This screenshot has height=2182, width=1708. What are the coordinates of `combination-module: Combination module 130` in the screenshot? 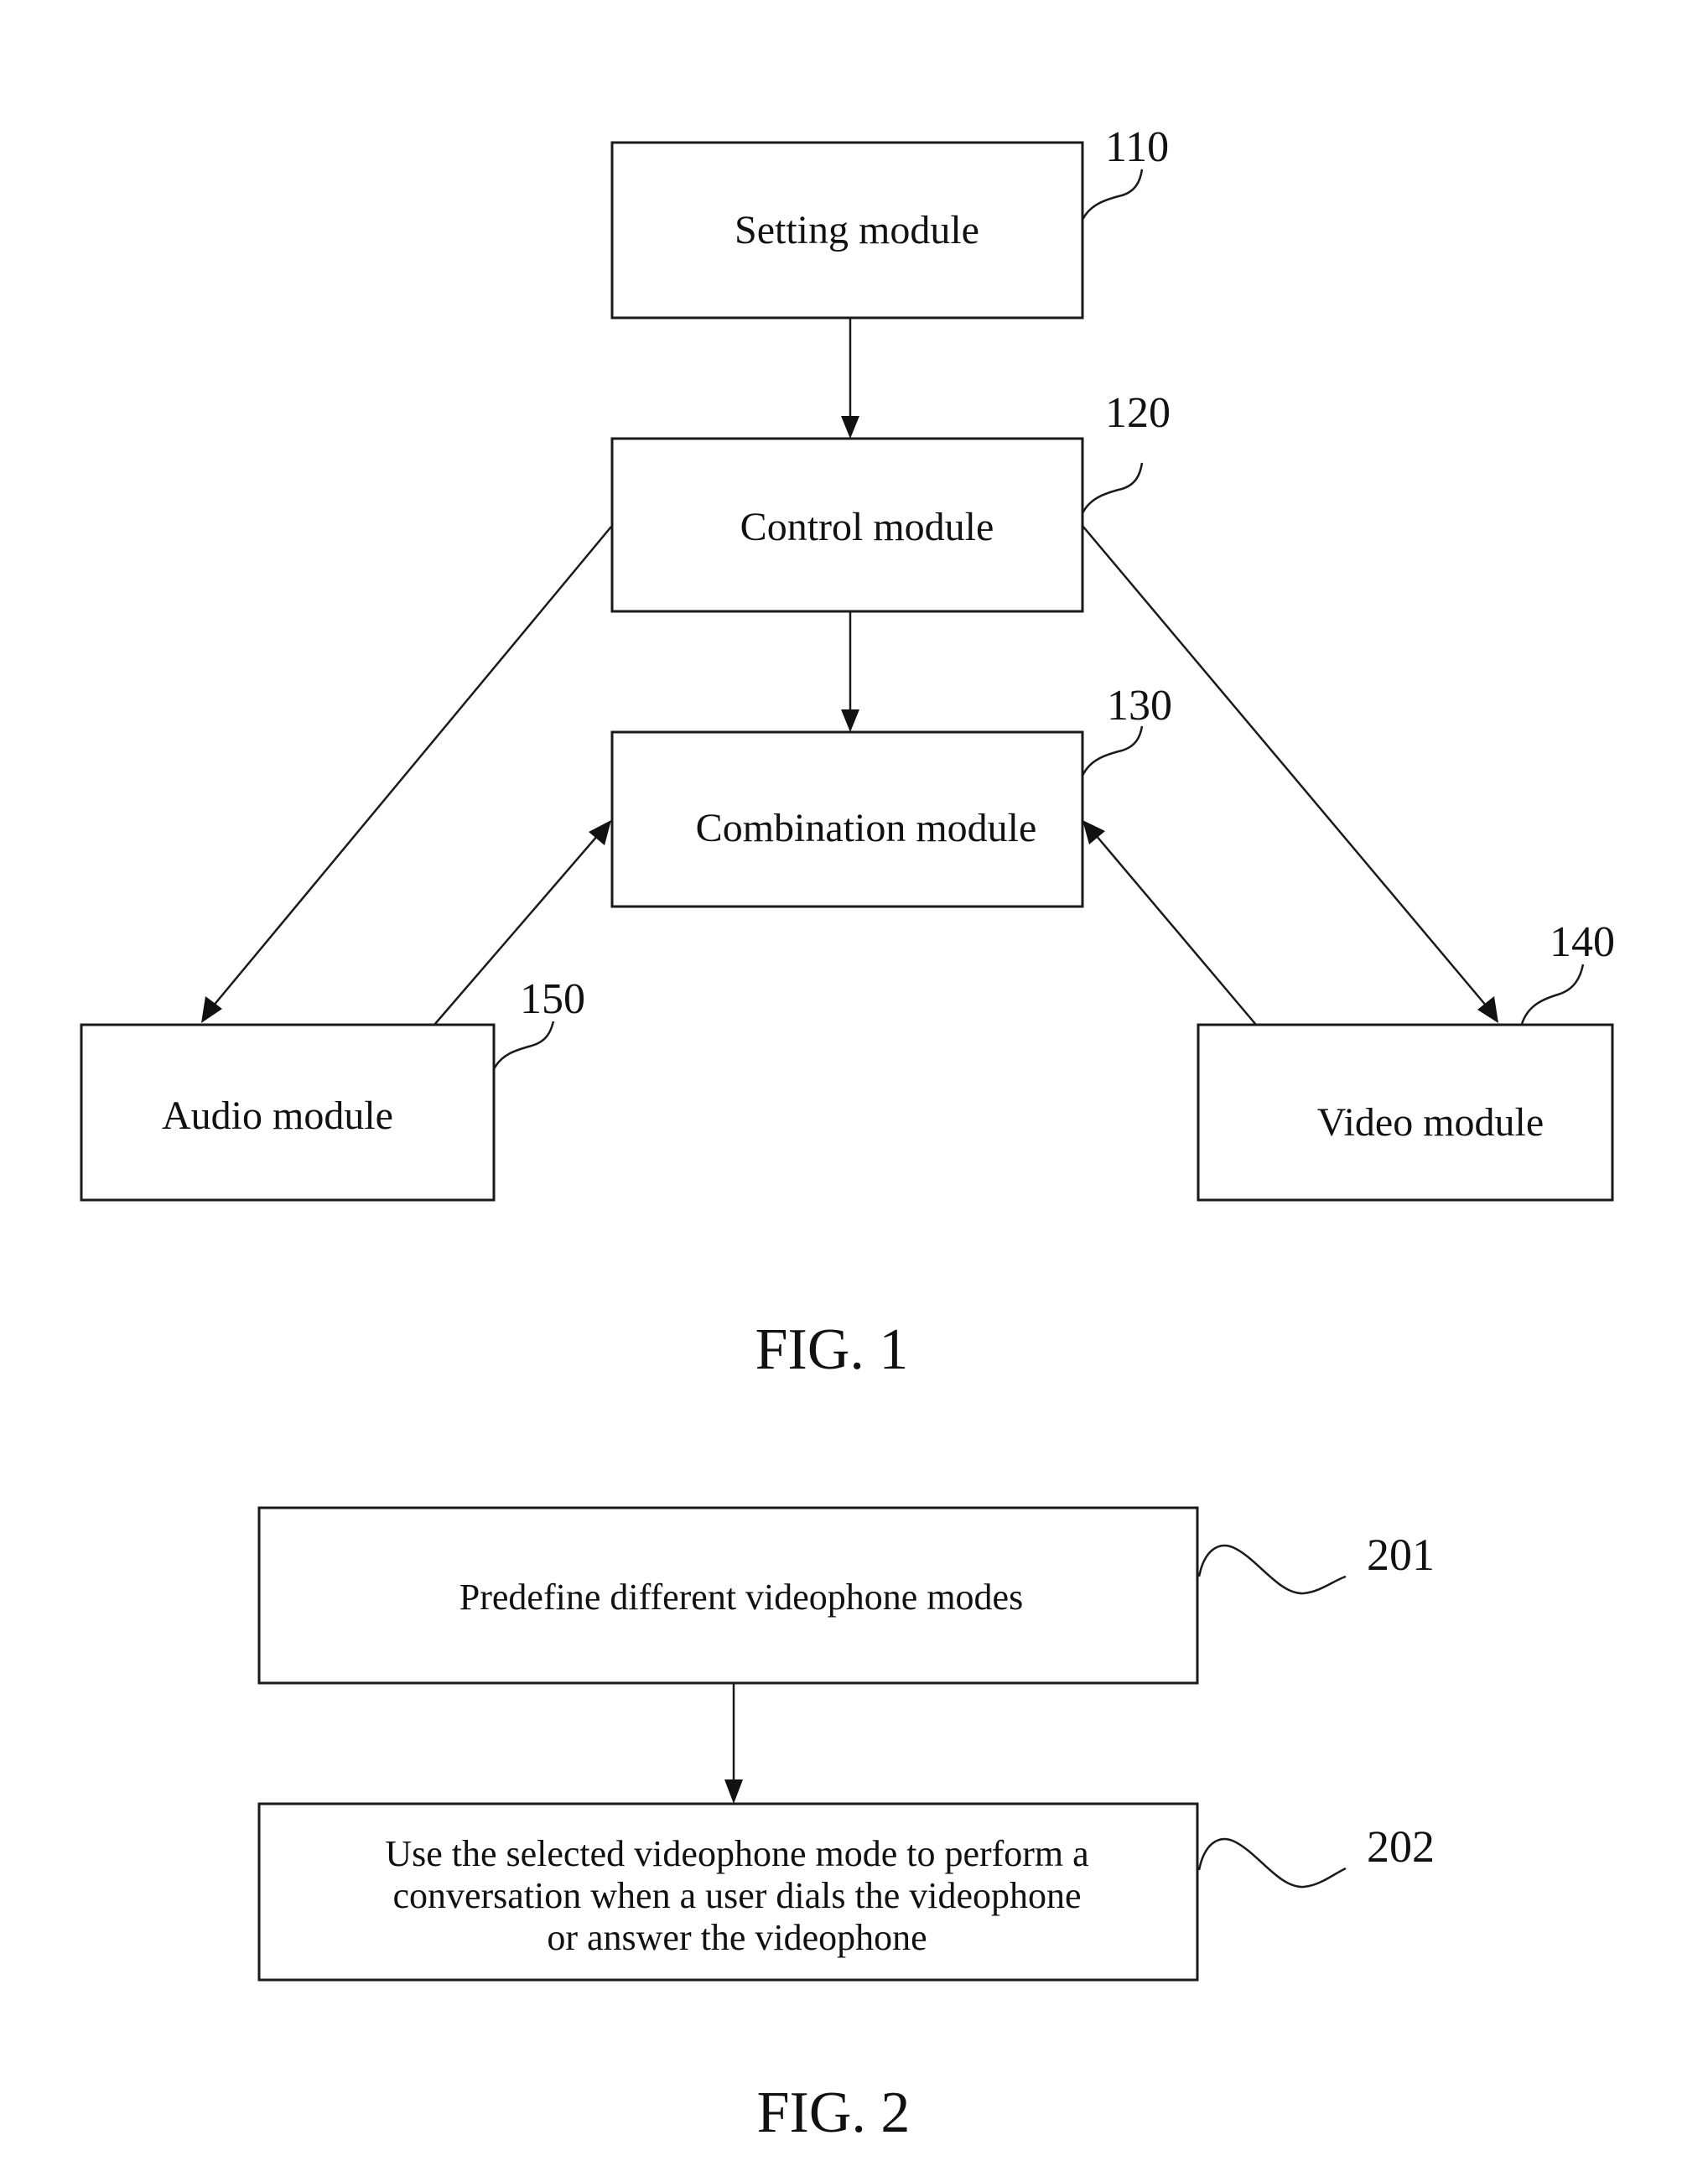 It's located at (891, 795).